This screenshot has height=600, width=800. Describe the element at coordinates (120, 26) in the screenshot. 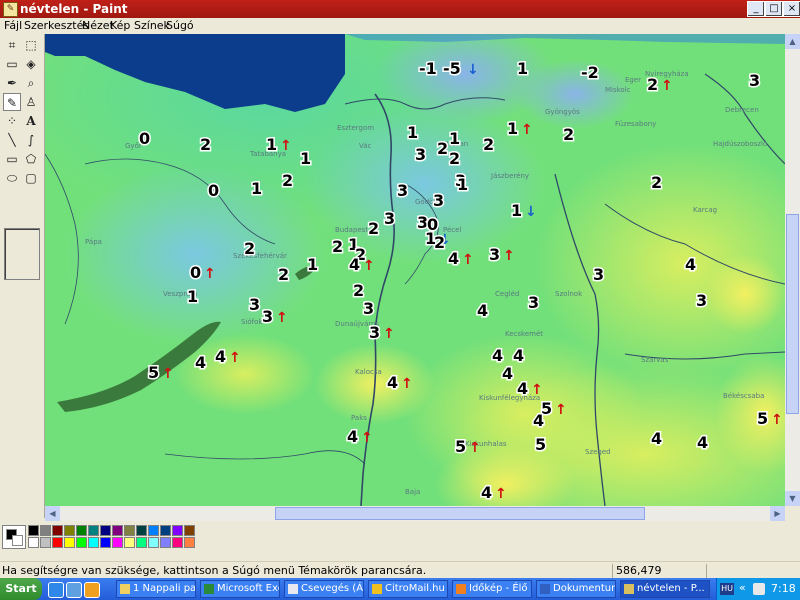

I see `menu-image: Kép` at that location.